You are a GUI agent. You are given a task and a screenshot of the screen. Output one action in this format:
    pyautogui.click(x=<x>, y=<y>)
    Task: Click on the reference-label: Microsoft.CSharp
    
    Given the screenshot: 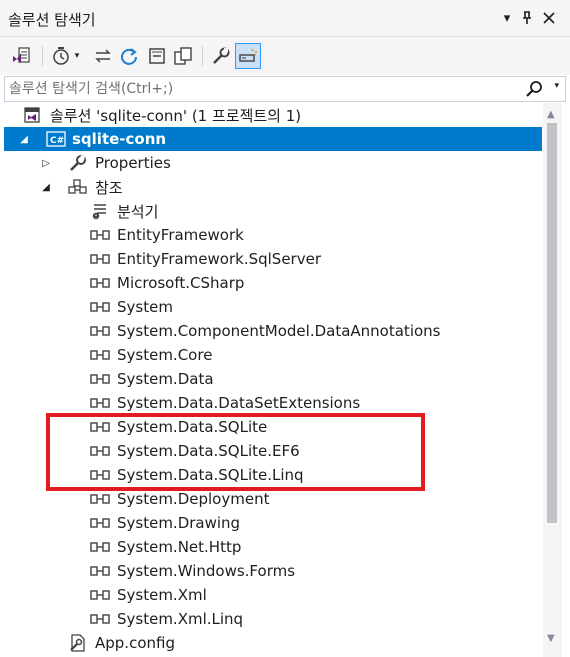 What is the action you would take?
    pyautogui.click(x=181, y=283)
    